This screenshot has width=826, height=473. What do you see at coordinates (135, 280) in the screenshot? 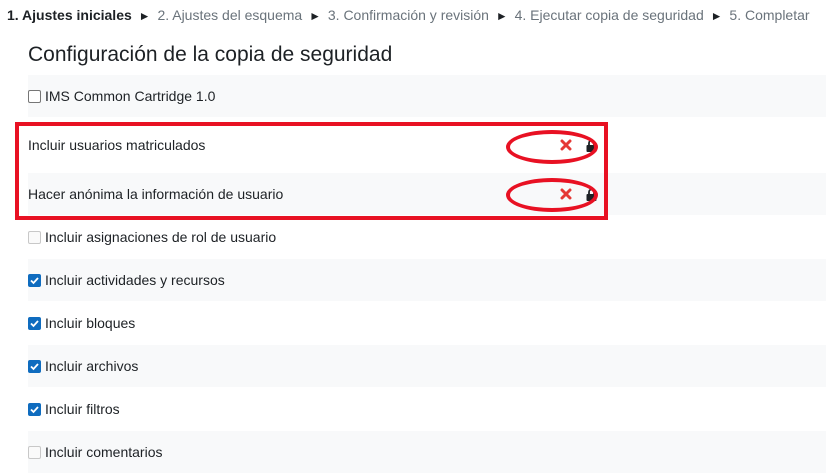
I see `setting-label: Incluir actividades y recursos` at bounding box center [135, 280].